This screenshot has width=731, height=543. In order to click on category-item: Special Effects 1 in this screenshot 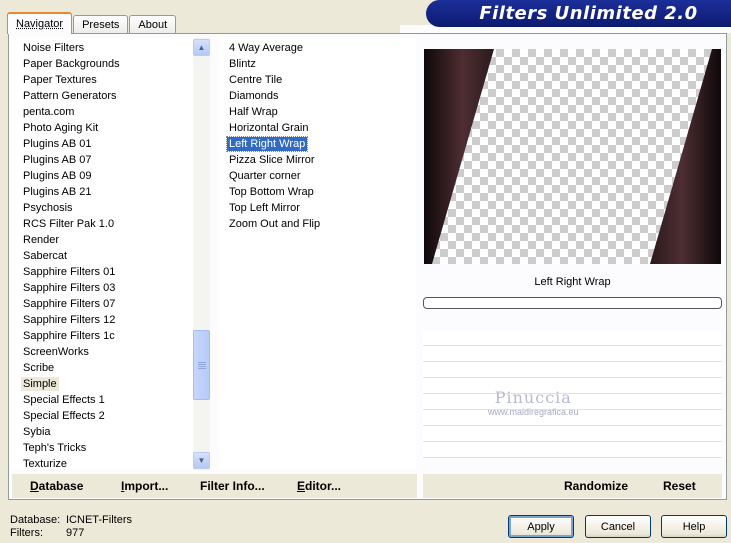, I will do `click(67, 400)`.